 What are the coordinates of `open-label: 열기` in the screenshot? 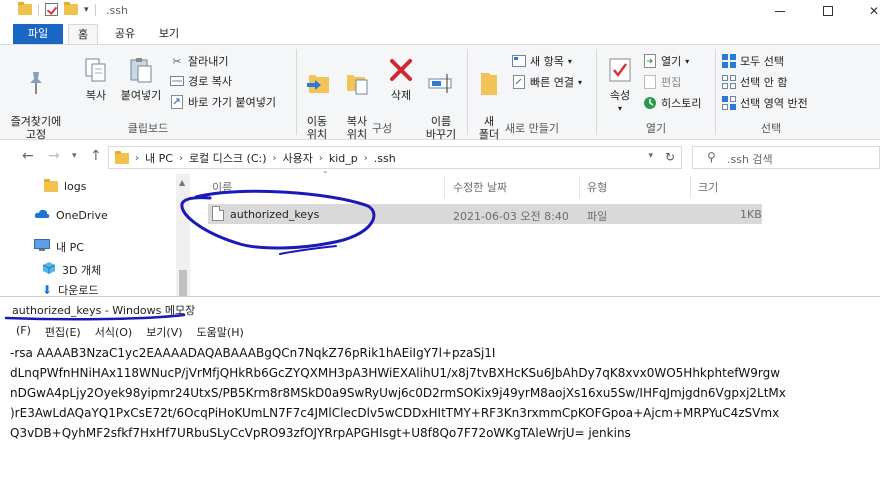 It's located at (671, 61).